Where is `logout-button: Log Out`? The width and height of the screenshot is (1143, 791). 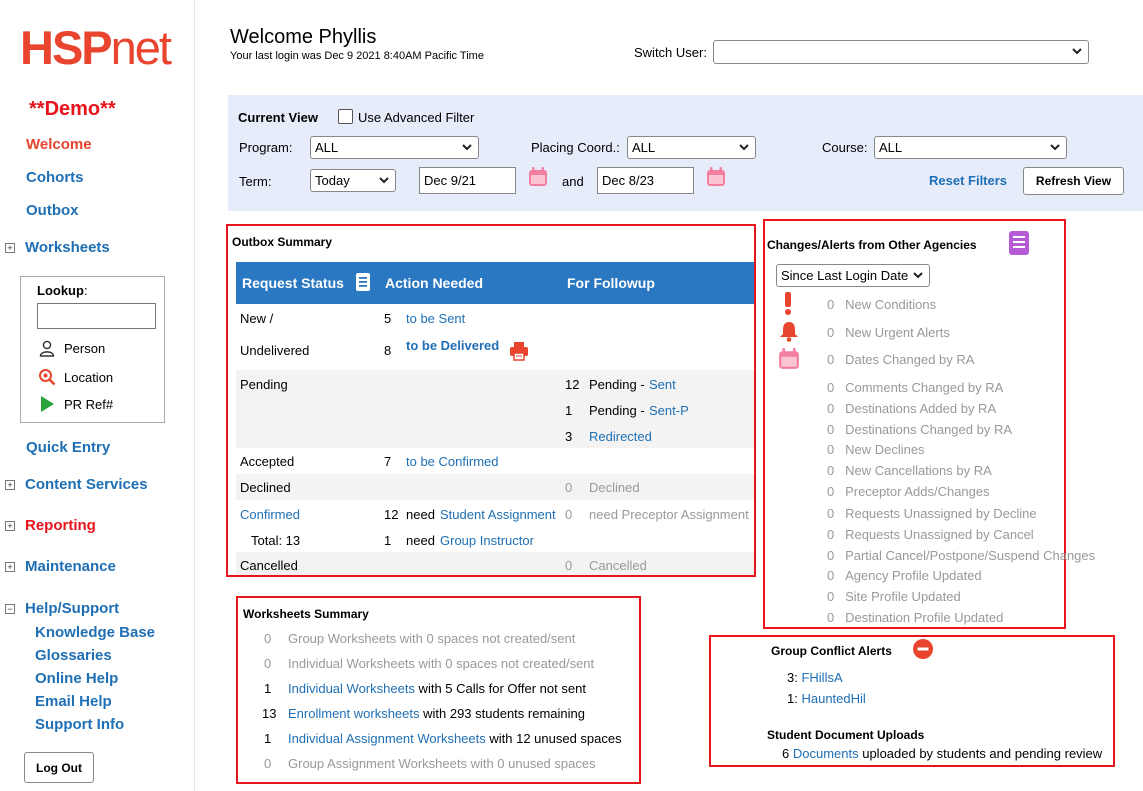 logout-button: Log Out is located at coordinates (59, 767).